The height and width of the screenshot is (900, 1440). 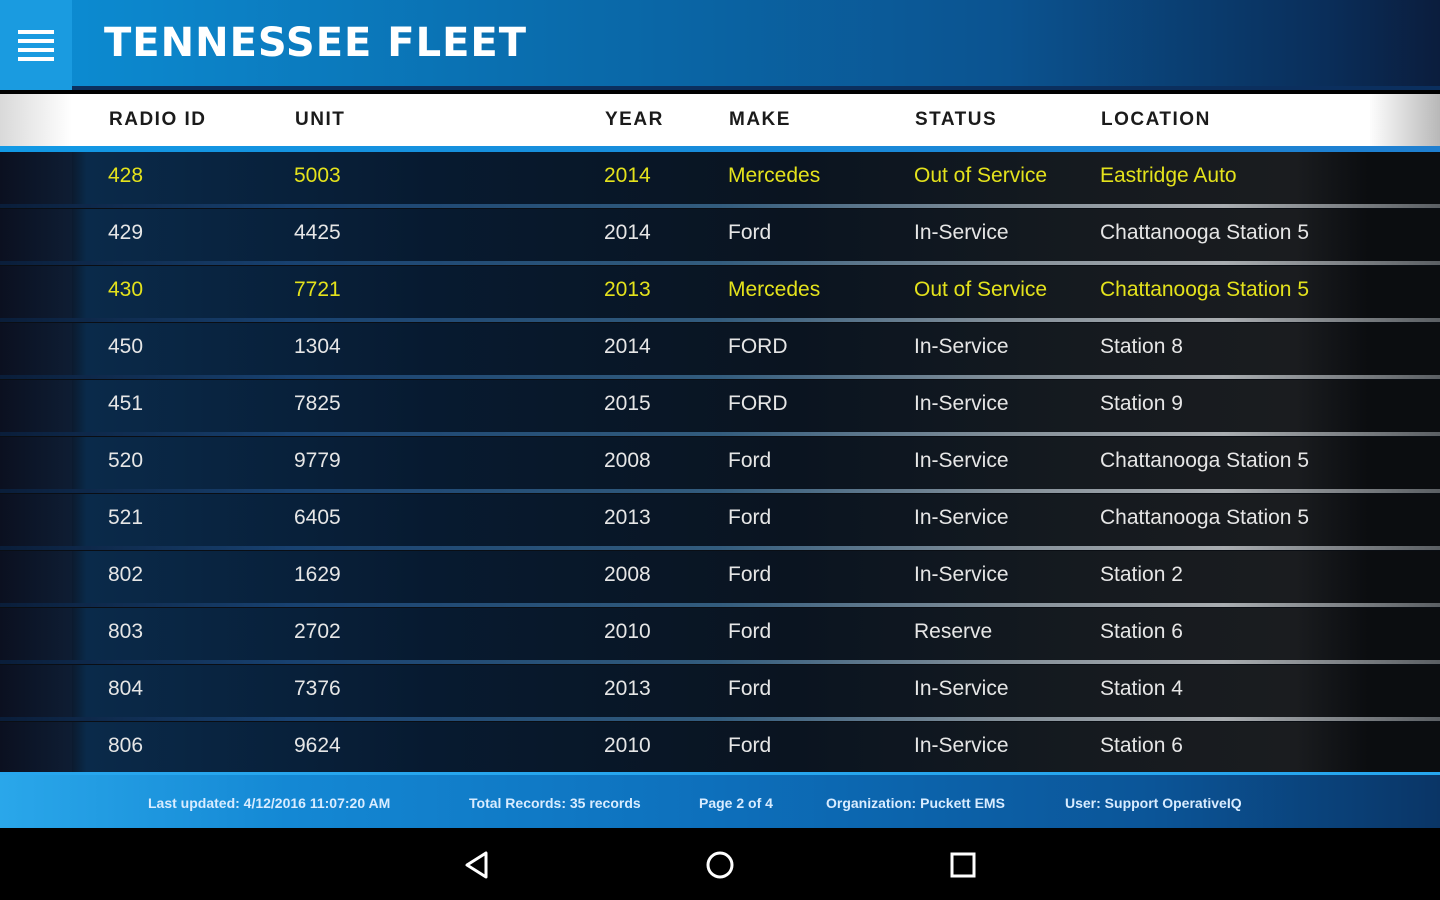 What do you see at coordinates (317, 631) in the screenshot?
I see `cell-unit: 2702` at bounding box center [317, 631].